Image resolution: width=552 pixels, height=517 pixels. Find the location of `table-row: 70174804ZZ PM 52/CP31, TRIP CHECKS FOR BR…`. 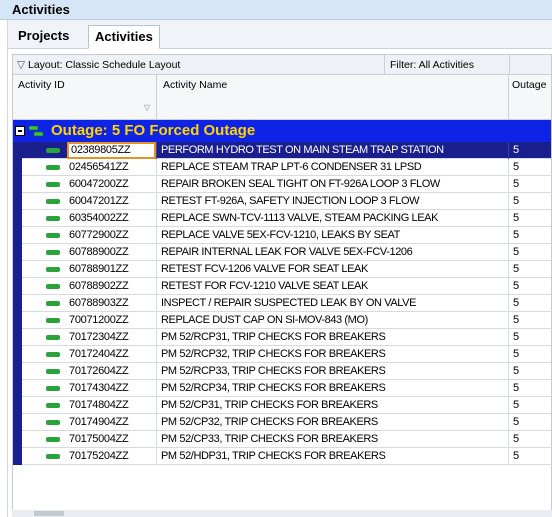

table-row: 70174804ZZ PM 52/CP31, TRIP CHECKS FOR BR… is located at coordinates (282, 405).